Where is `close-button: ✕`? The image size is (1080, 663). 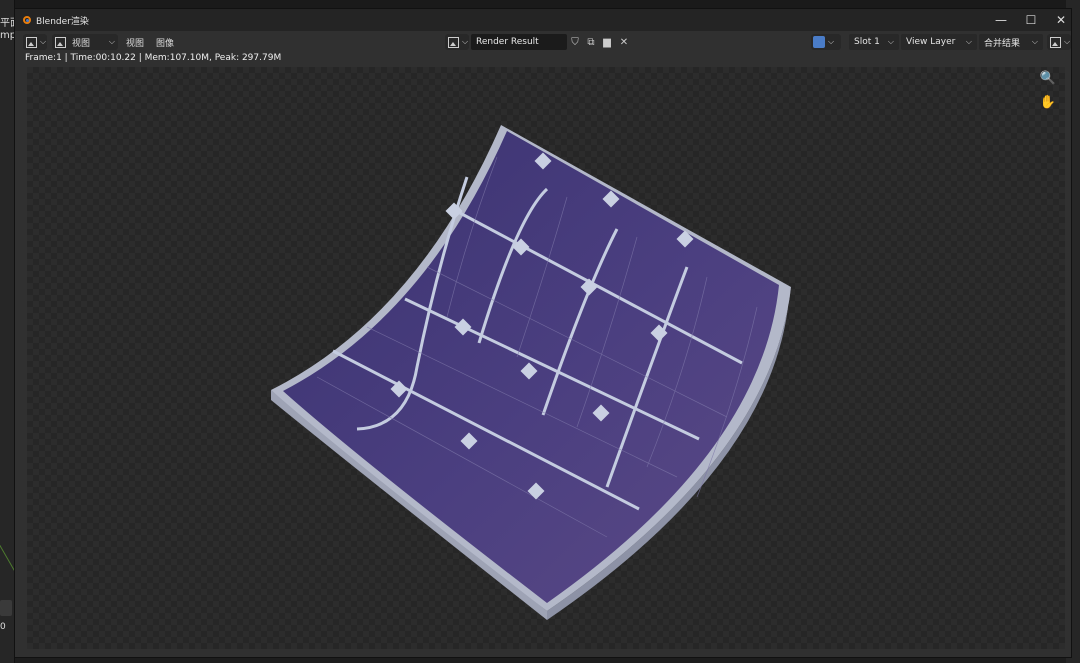 close-button: ✕ is located at coordinates (1061, 20).